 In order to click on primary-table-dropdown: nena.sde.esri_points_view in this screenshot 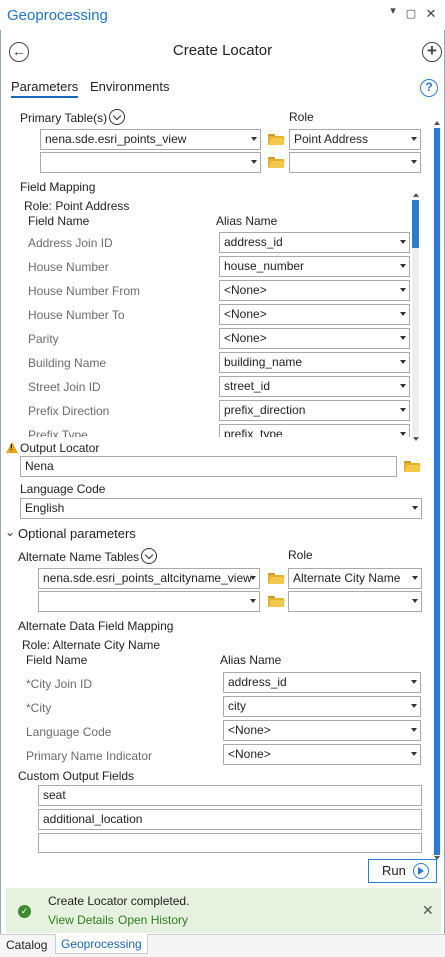, I will do `click(150, 139)`.